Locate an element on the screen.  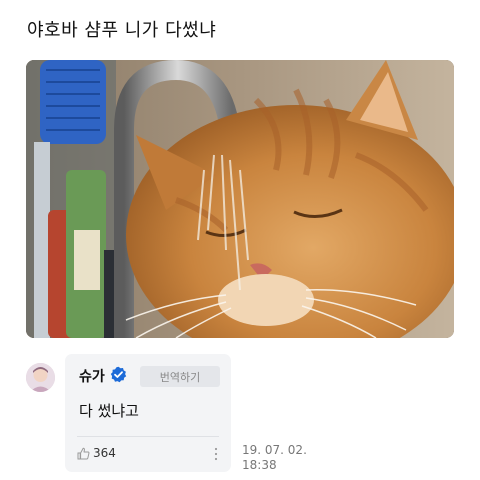
comment-date: 19. 07. 02. is located at coordinates (274, 450).